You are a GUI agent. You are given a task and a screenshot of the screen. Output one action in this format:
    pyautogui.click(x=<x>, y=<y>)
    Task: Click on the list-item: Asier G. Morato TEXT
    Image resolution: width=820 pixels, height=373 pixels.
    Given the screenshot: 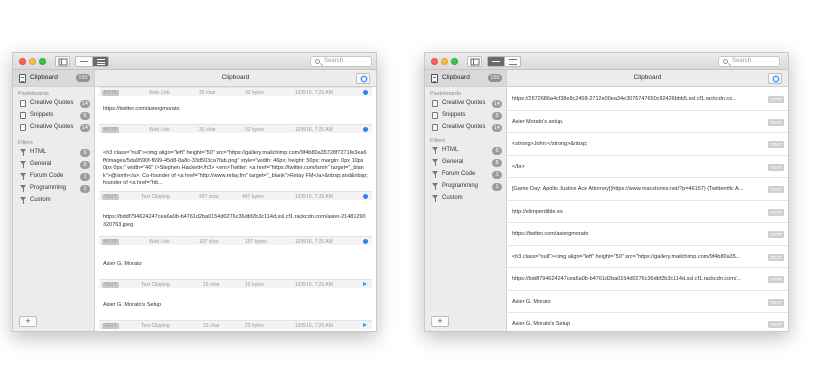 What is the action you would take?
    pyautogui.click(x=647, y=302)
    